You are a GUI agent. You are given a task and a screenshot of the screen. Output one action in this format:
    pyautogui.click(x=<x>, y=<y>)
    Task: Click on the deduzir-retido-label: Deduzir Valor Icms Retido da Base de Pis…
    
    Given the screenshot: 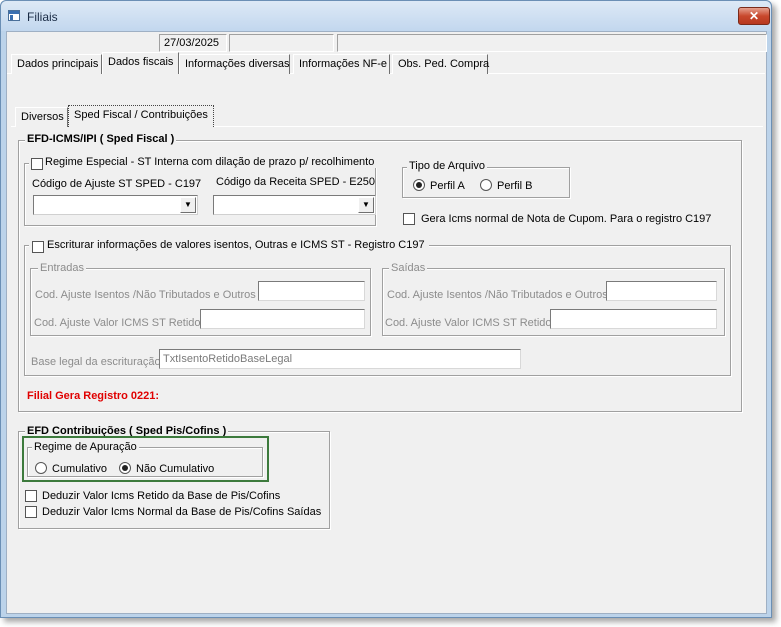 What is the action you would take?
    pyautogui.click(x=161, y=496)
    